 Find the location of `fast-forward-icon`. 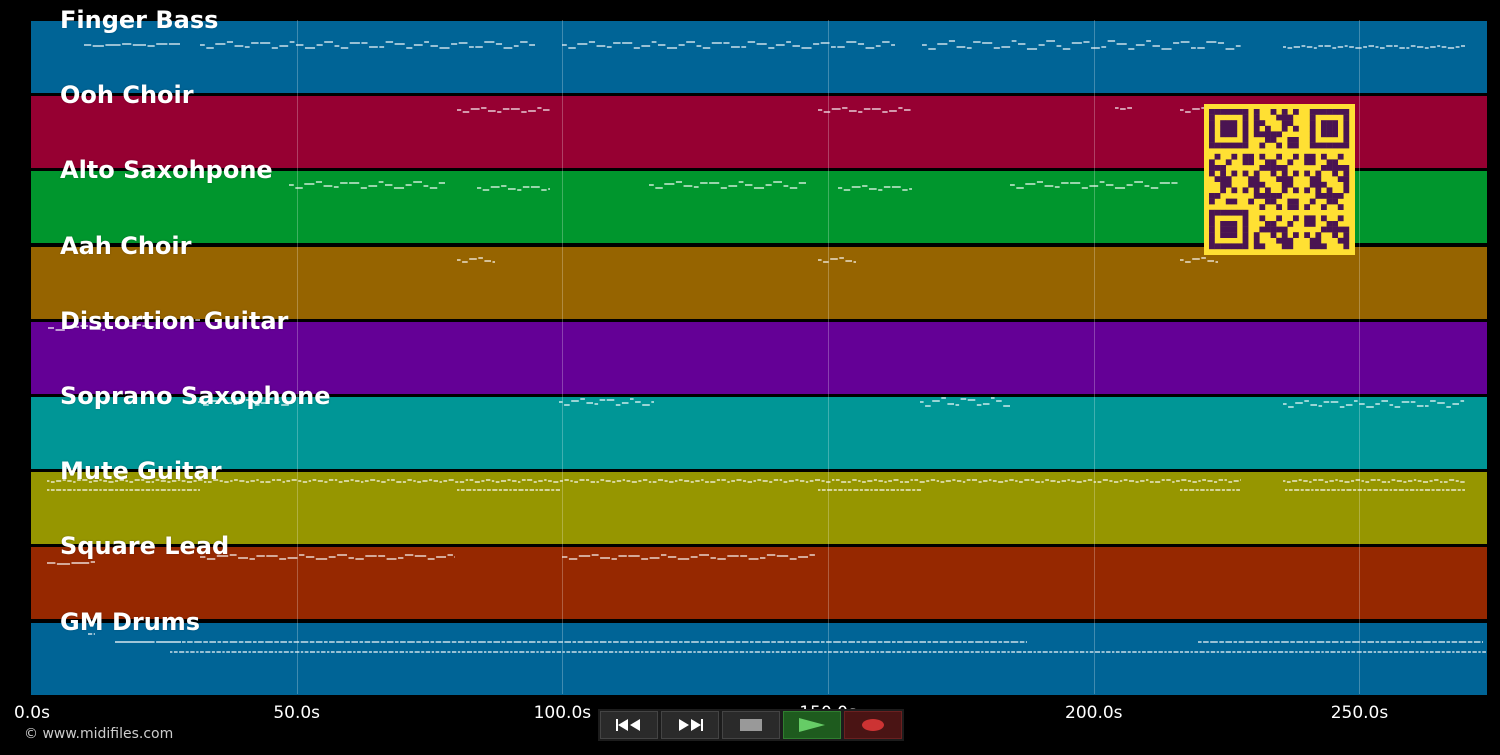

fast-forward-icon is located at coordinates (691, 725).